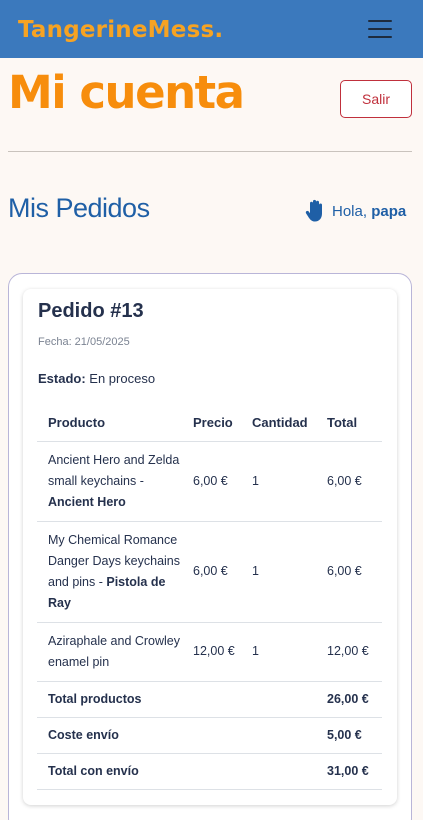 This screenshot has height=820, width=423. I want to click on greeting-prefix: Hola,, so click(350, 211).